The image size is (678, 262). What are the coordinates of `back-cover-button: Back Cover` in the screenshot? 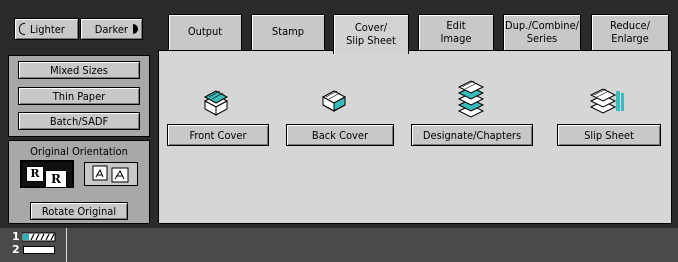 It's located at (340, 135).